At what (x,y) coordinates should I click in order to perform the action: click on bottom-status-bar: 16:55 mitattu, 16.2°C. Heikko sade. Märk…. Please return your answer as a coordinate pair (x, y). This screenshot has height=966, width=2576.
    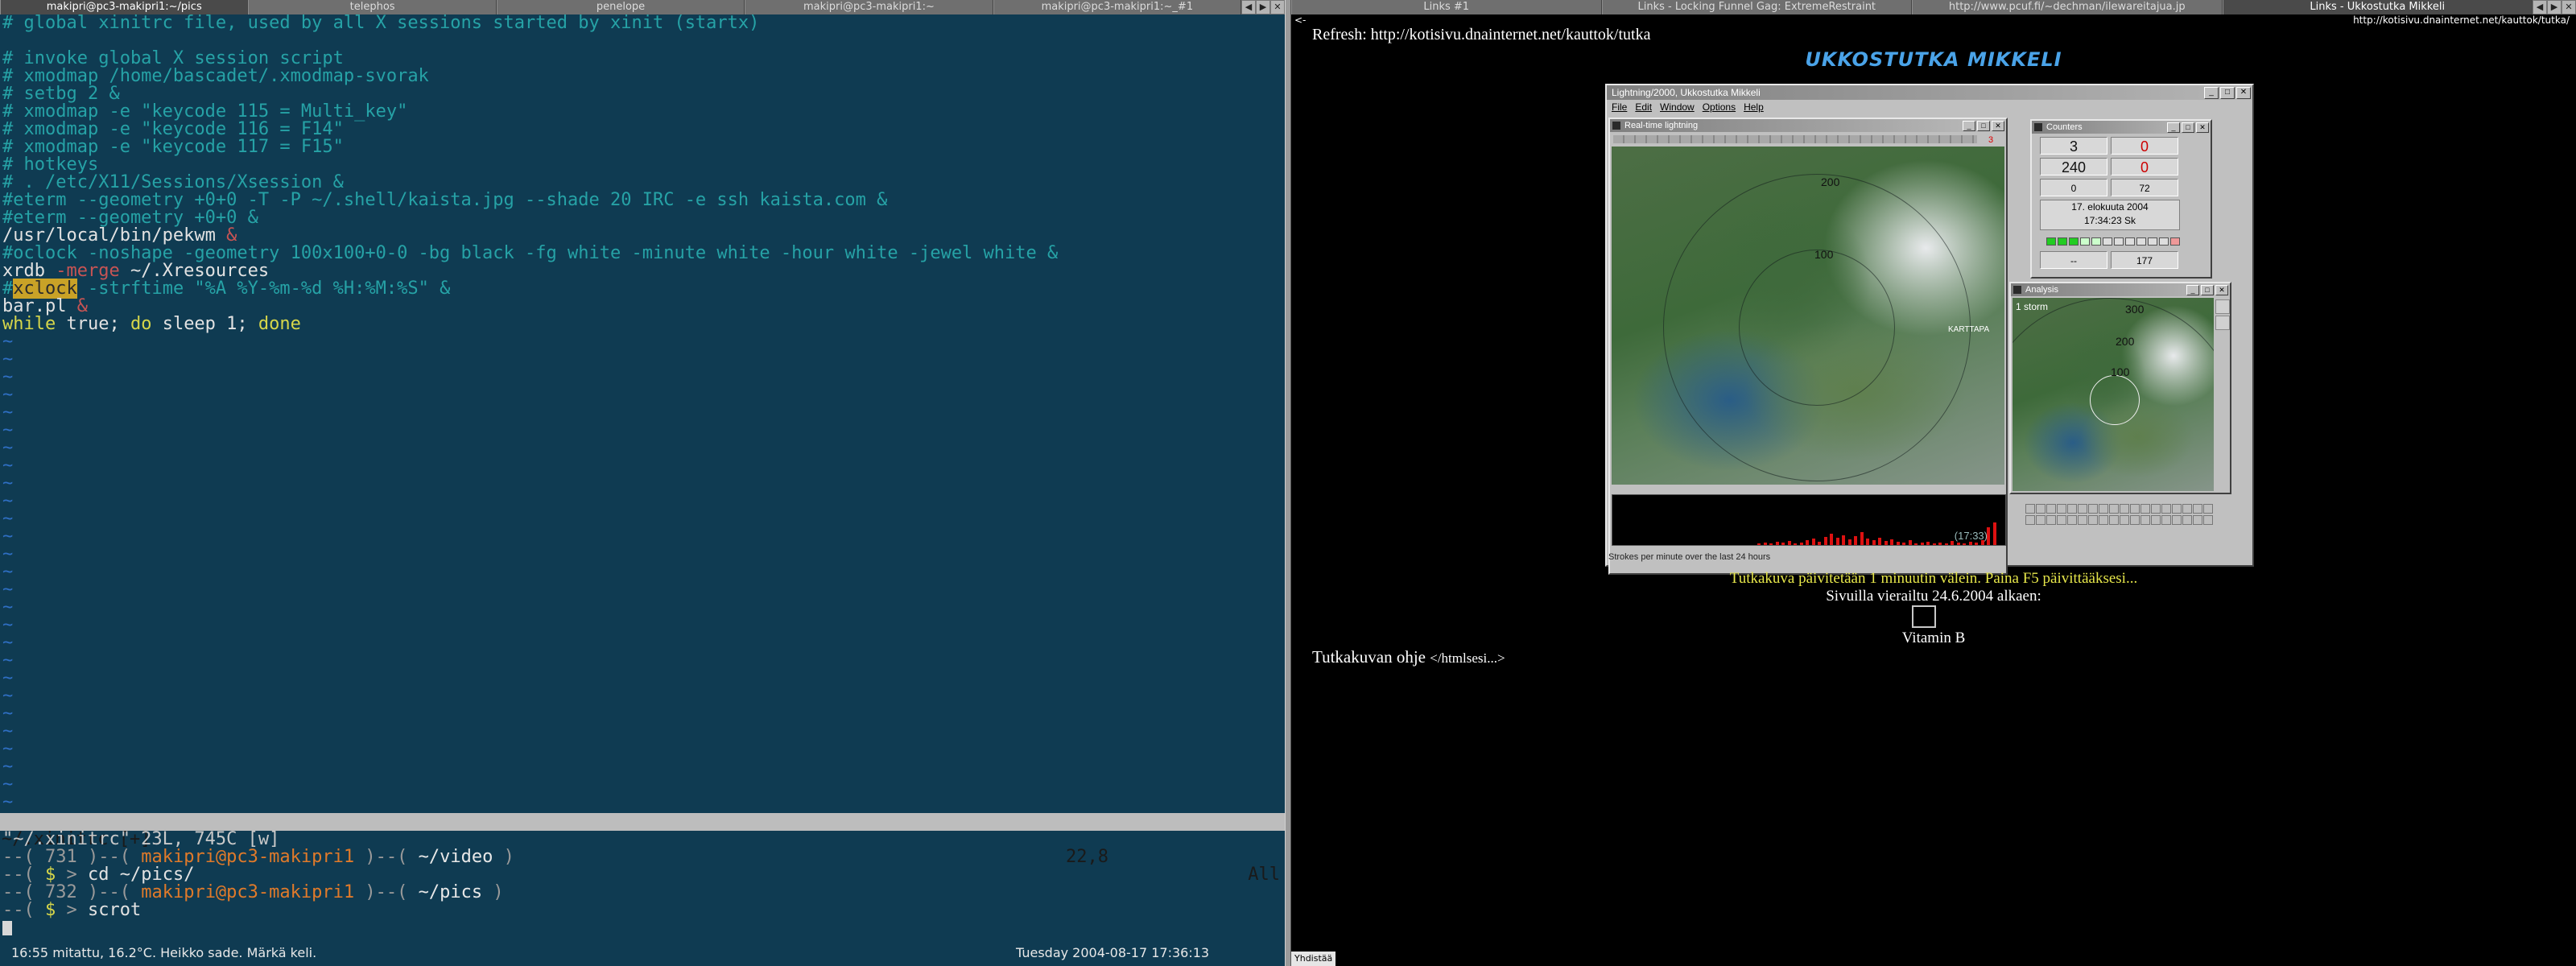
    Looking at the image, I should click on (642, 954).